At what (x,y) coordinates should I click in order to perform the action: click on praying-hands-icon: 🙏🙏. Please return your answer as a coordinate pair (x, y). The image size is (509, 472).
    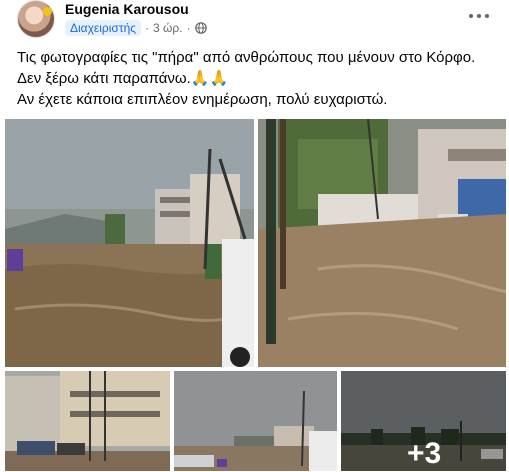
    Looking at the image, I should click on (209, 78).